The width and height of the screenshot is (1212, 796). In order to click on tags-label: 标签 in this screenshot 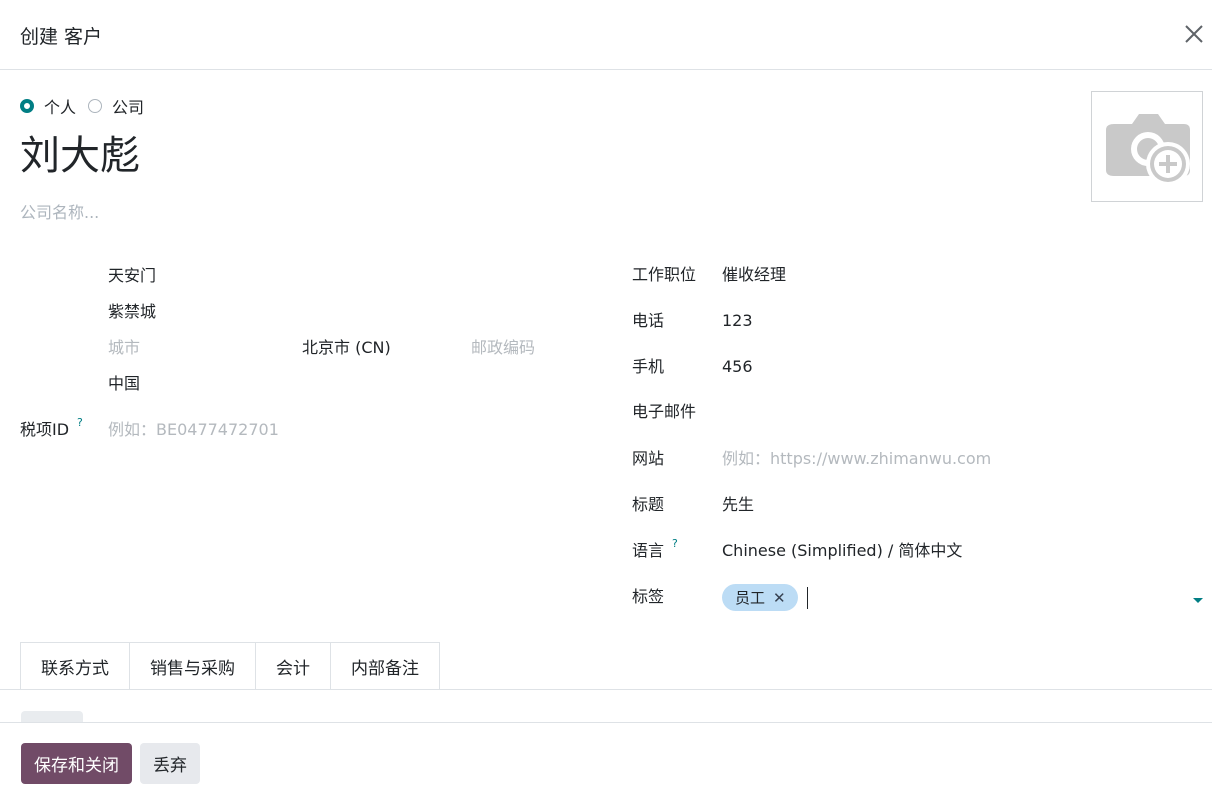, I will do `click(648, 596)`.